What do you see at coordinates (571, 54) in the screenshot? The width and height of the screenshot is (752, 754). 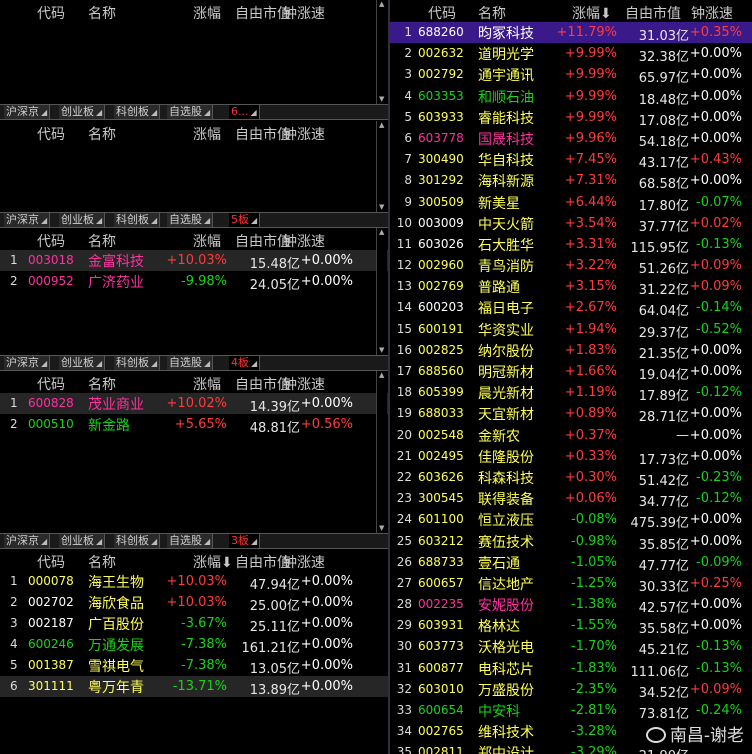 I see `table-row: 2 002632 道明光学 +9.99% 32.38亿 +0.00%` at bounding box center [571, 54].